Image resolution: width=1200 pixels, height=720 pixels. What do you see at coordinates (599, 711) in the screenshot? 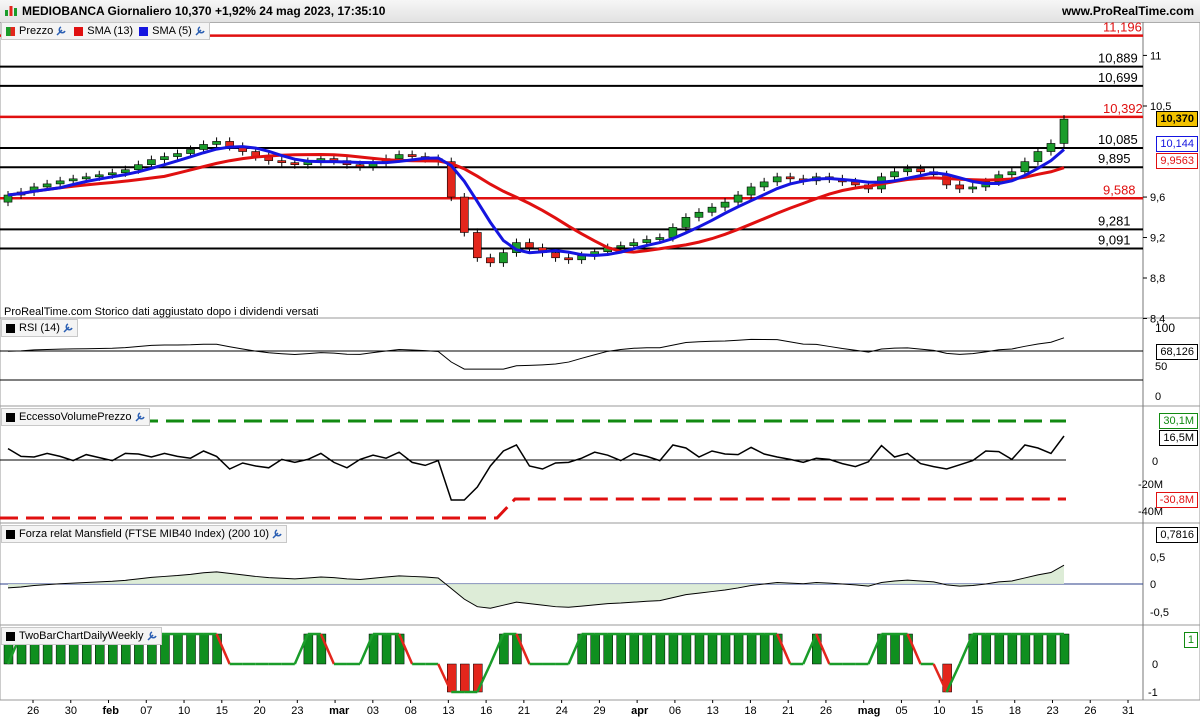
I see `x-axis-label: 29` at bounding box center [599, 711].